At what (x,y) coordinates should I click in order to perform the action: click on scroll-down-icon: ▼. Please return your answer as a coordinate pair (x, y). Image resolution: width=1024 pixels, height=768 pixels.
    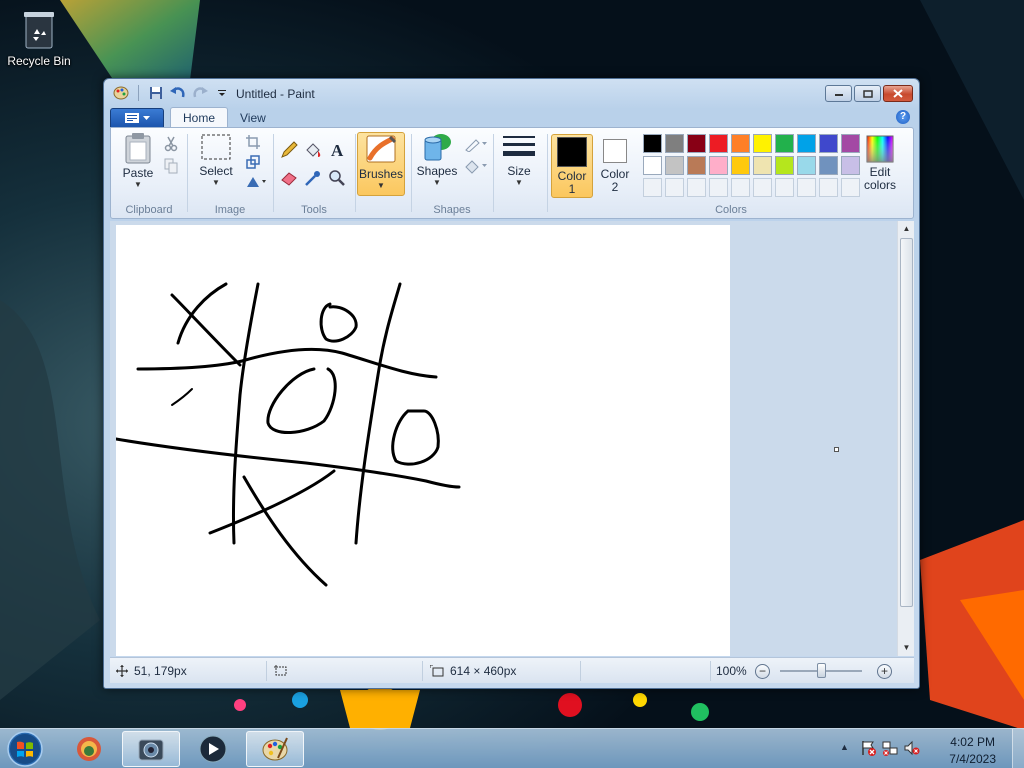
    Looking at the image, I should click on (906, 648).